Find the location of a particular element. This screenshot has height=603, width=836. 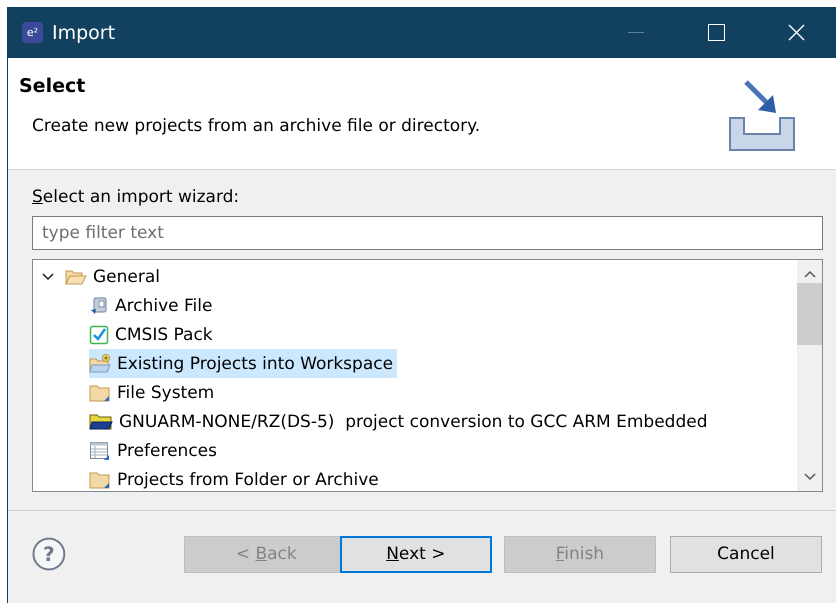

scrollbar is located at coordinates (809, 375).